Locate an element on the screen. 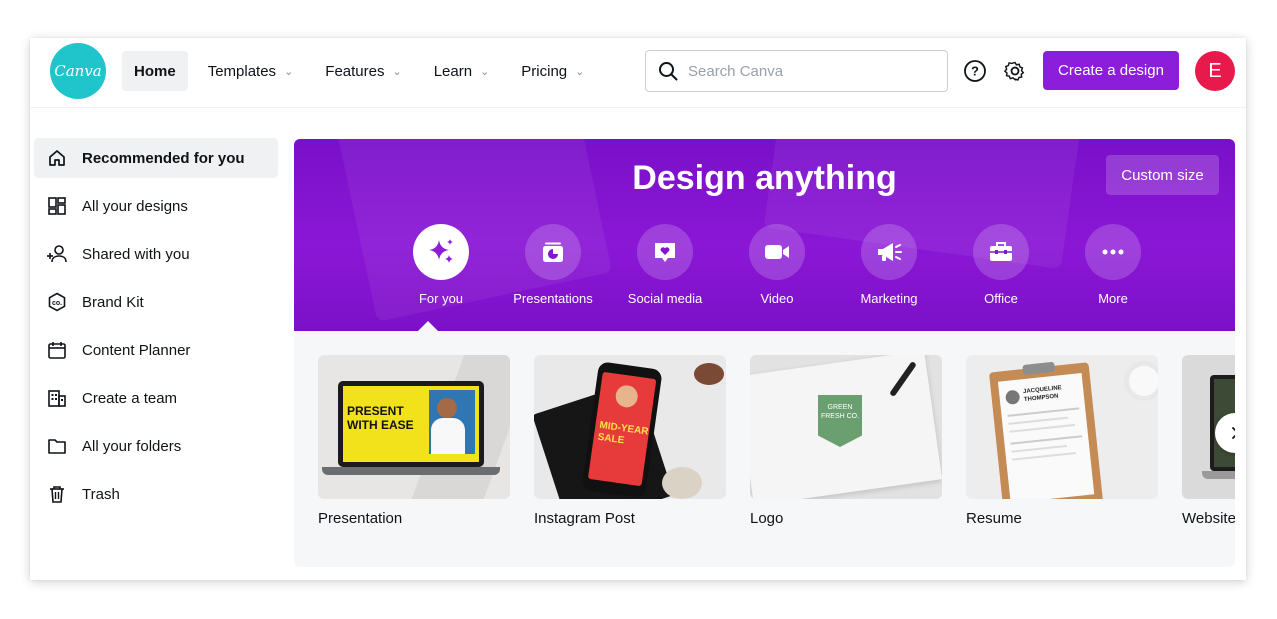 Image resolution: width=1277 pixels, height=619 pixels. create-design-button: Create a design is located at coordinates (1111, 70).